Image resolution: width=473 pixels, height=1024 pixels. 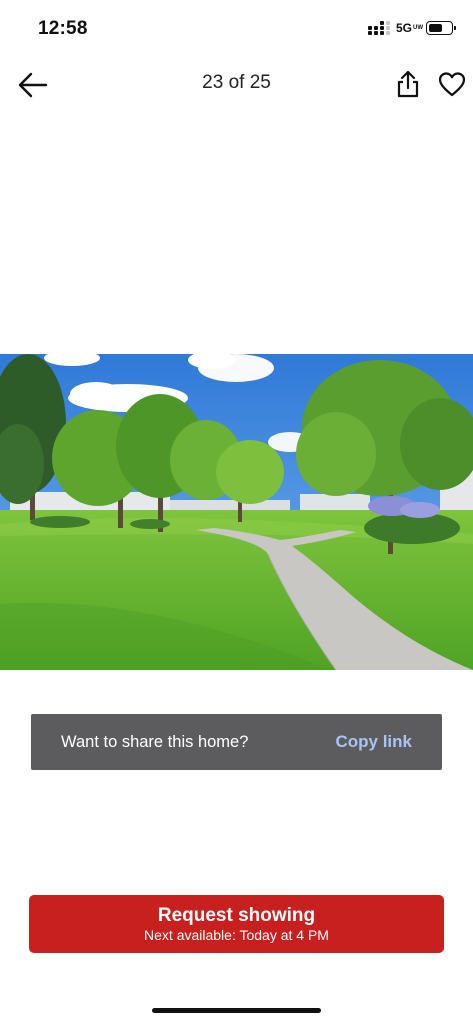 What do you see at coordinates (155, 741) in the screenshot?
I see `share-prompt: Want to share this home?` at bounding box center [155, 741].